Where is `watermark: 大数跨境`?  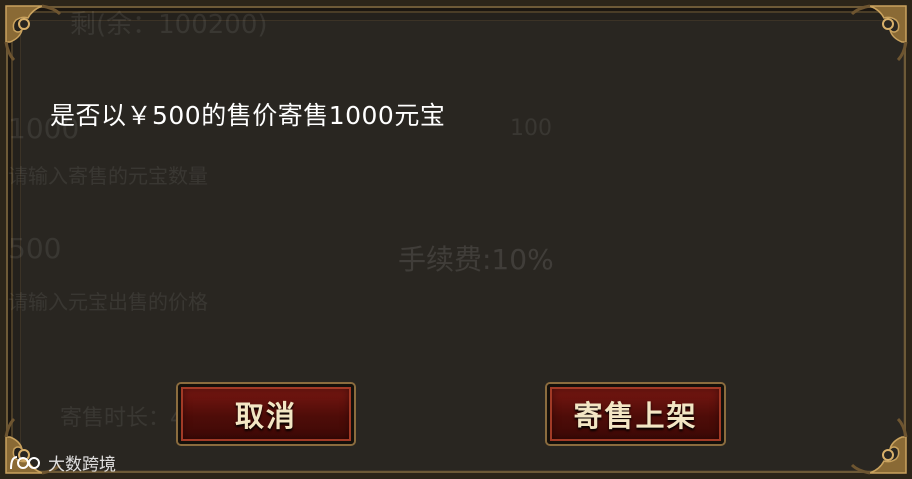
watermark: 大数跨境 is located at coordinates (62, 462).